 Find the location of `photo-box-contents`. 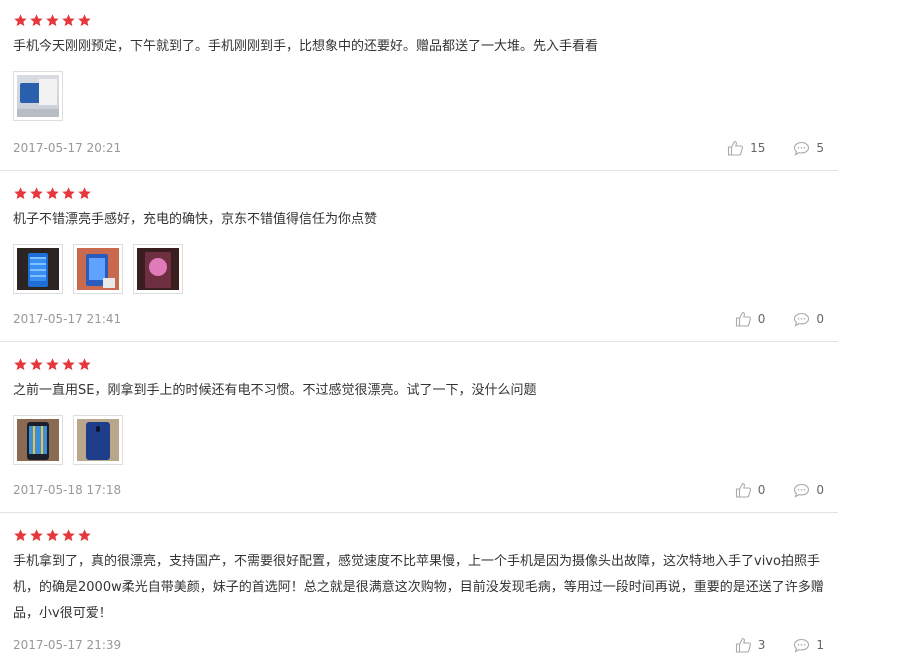

photo-box-contents is located at coordinates (38, 96).